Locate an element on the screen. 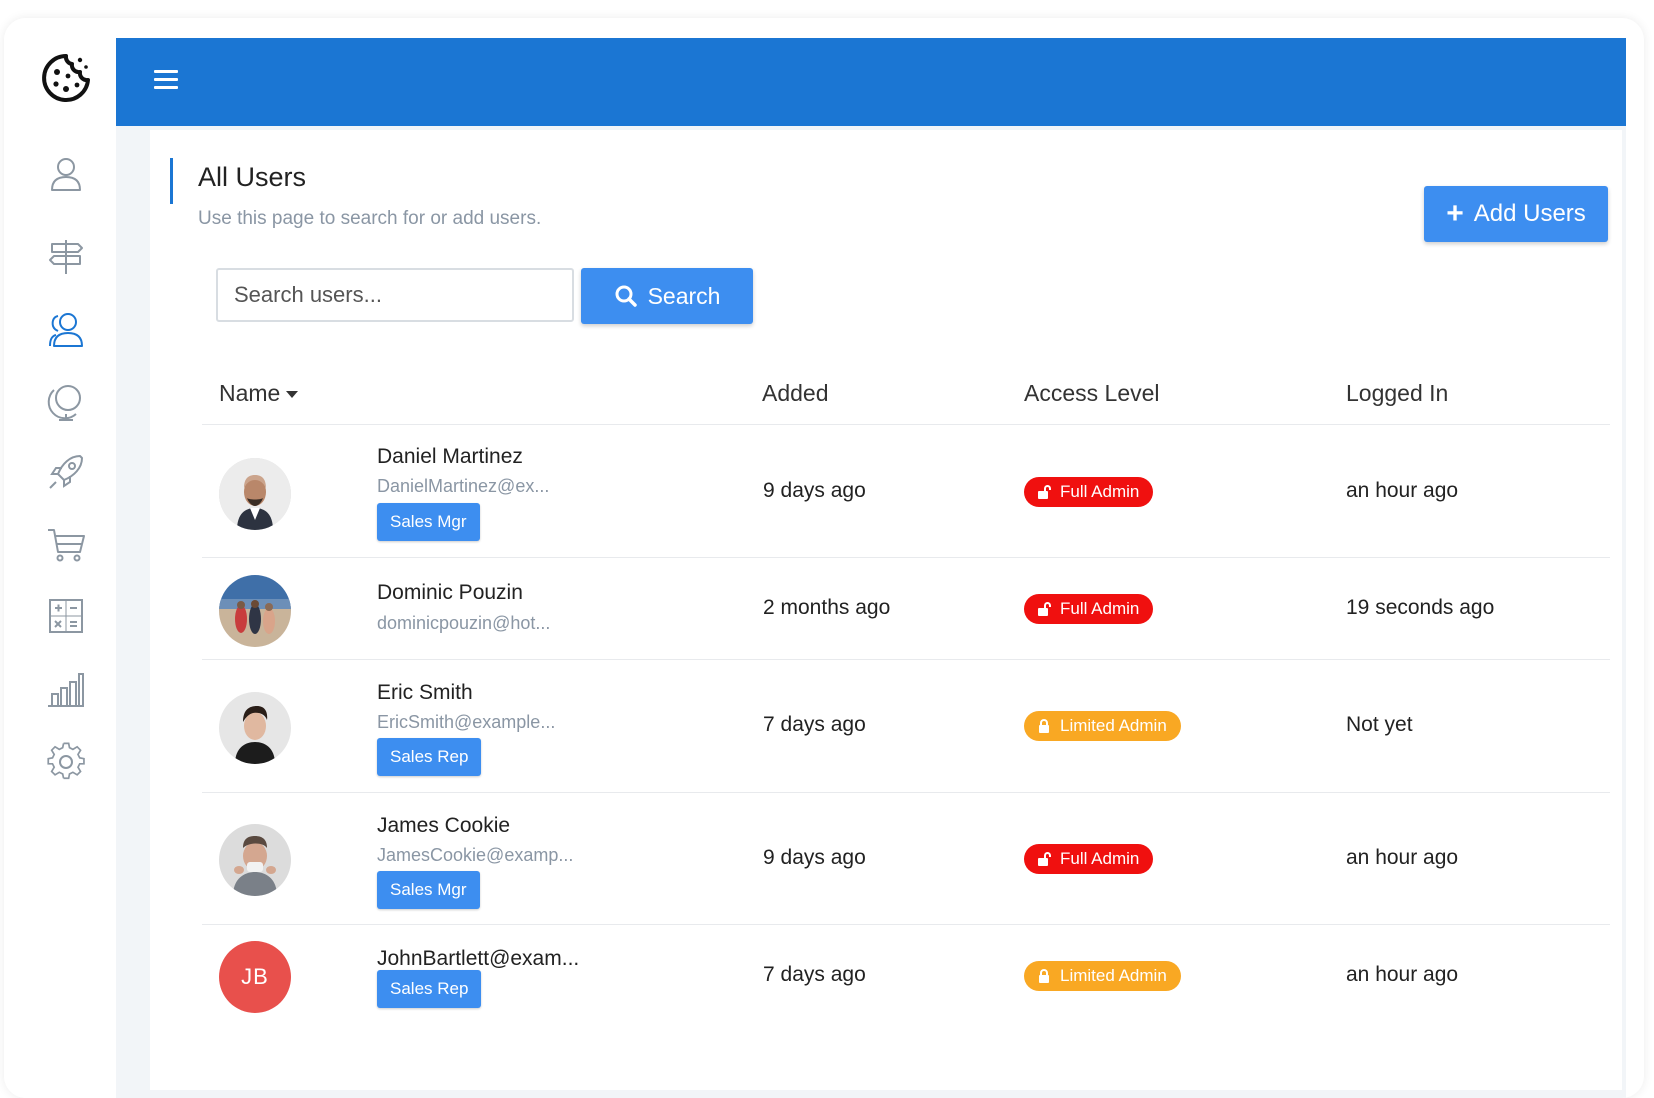  user-icon is located at coordinates (66, 174).